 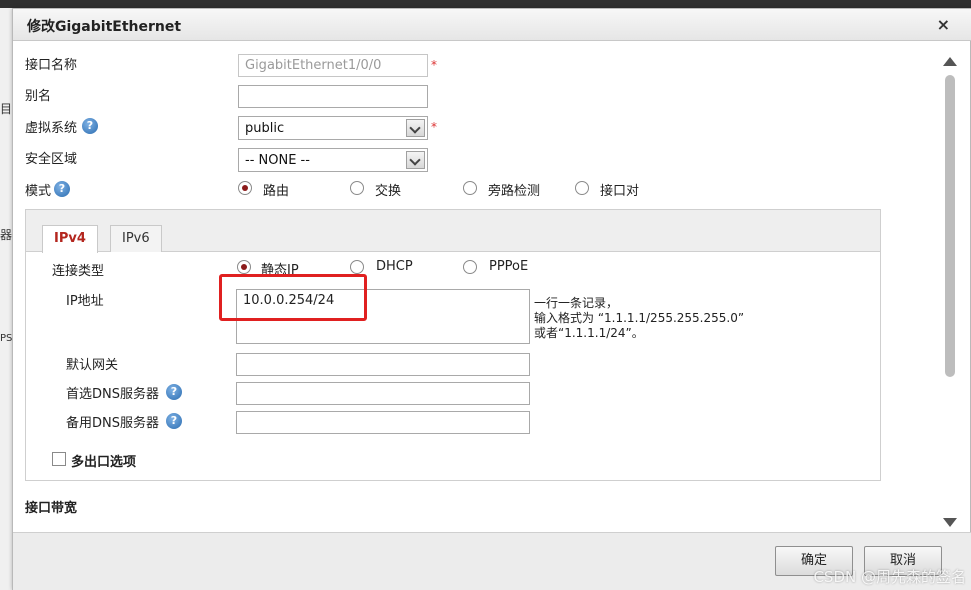 I want to click on mode-option-label: 路由, so click(x=276, y=191).